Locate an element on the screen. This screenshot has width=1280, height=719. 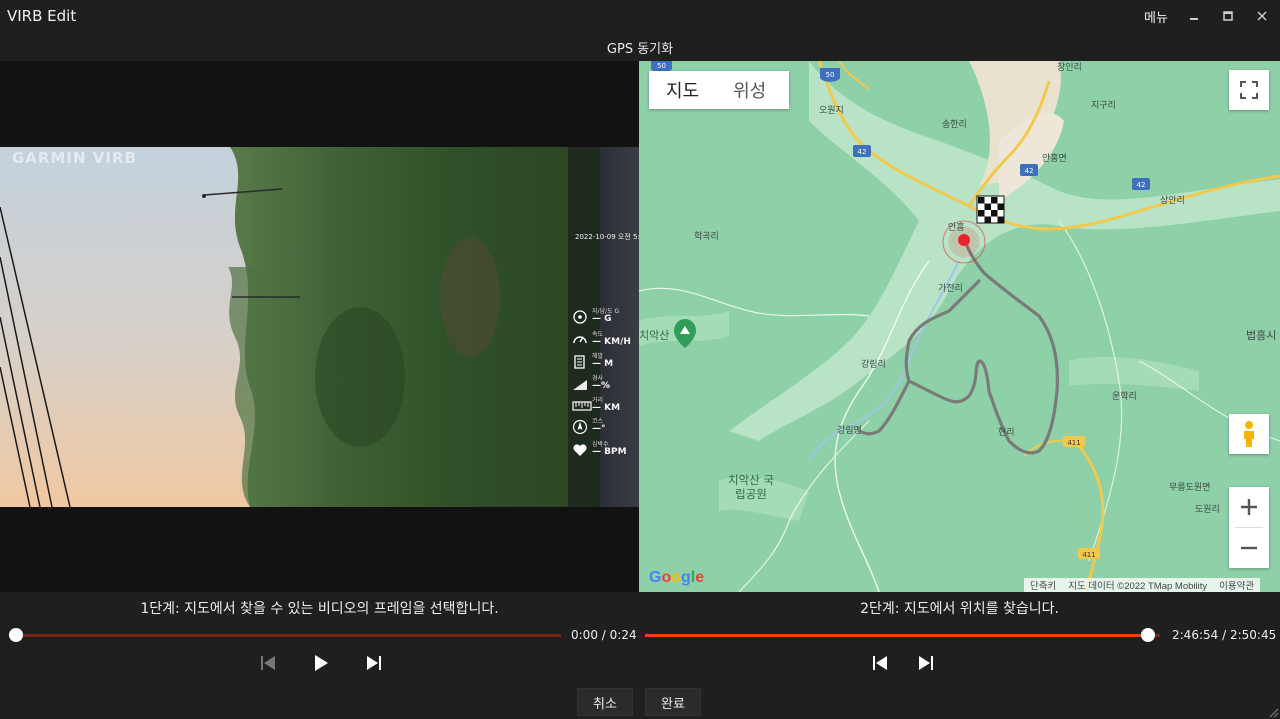
place-label: 송한리 is located at coordinates (954, 125).